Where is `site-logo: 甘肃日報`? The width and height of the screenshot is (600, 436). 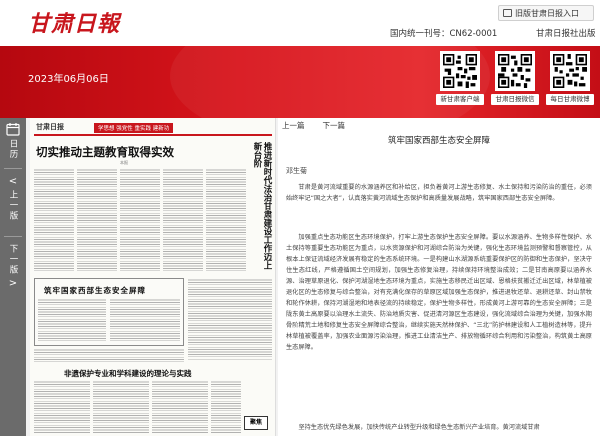 site-logo: 甘肃日報 is located at coordinates (74, 22).